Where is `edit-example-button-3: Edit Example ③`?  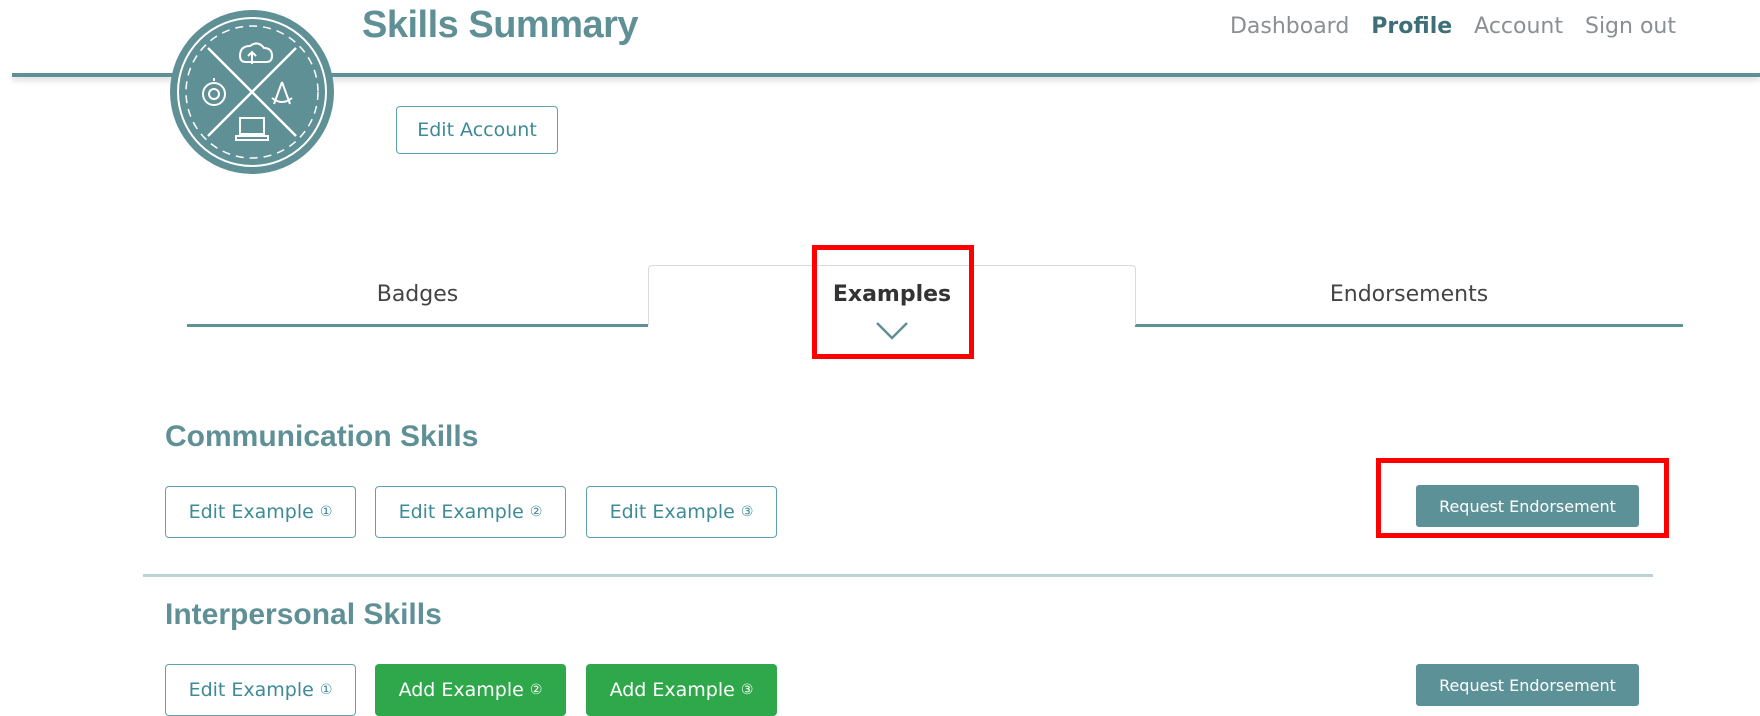 edit-example-button-3: Edit Example ③ is located at coordinates (681, 512).